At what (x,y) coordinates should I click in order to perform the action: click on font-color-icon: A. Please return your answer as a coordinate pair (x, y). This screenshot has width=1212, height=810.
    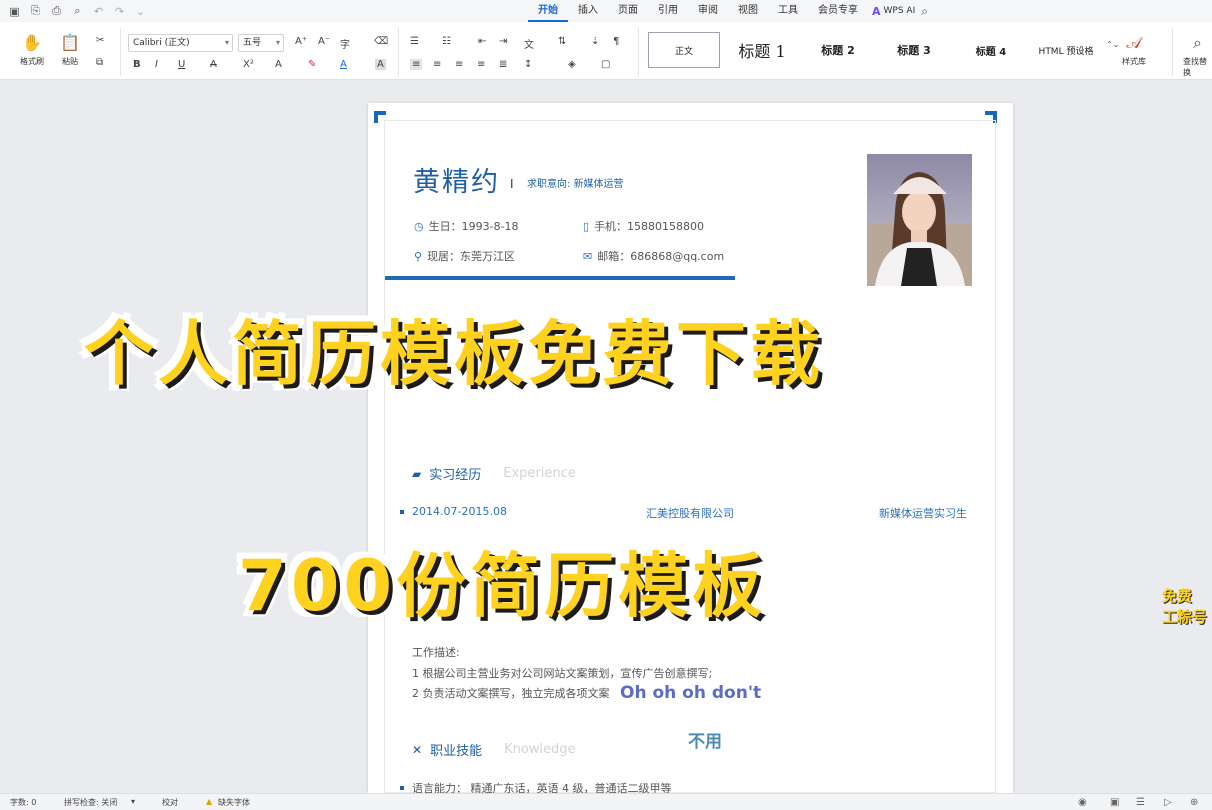
    Looking at the image, I should click on (343, 64).